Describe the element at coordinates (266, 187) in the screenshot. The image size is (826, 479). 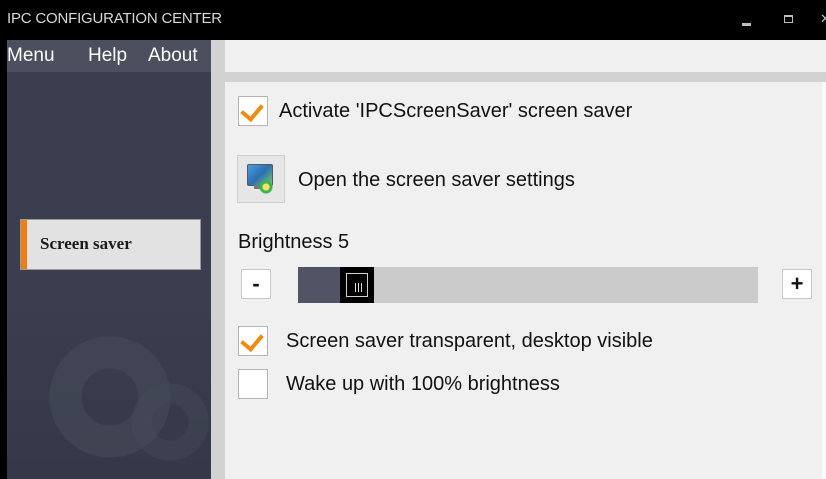
I see `settings-sparkle` at that location.